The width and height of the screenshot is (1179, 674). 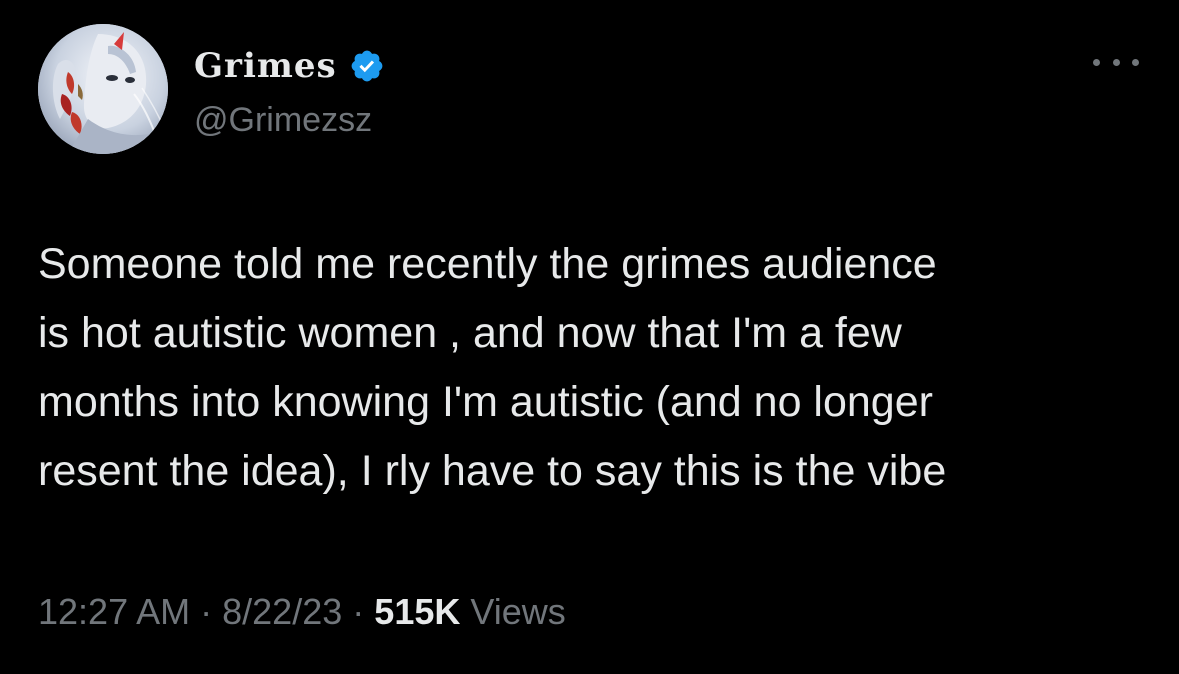 I want to click on avatar, so click(x=103, y=89).